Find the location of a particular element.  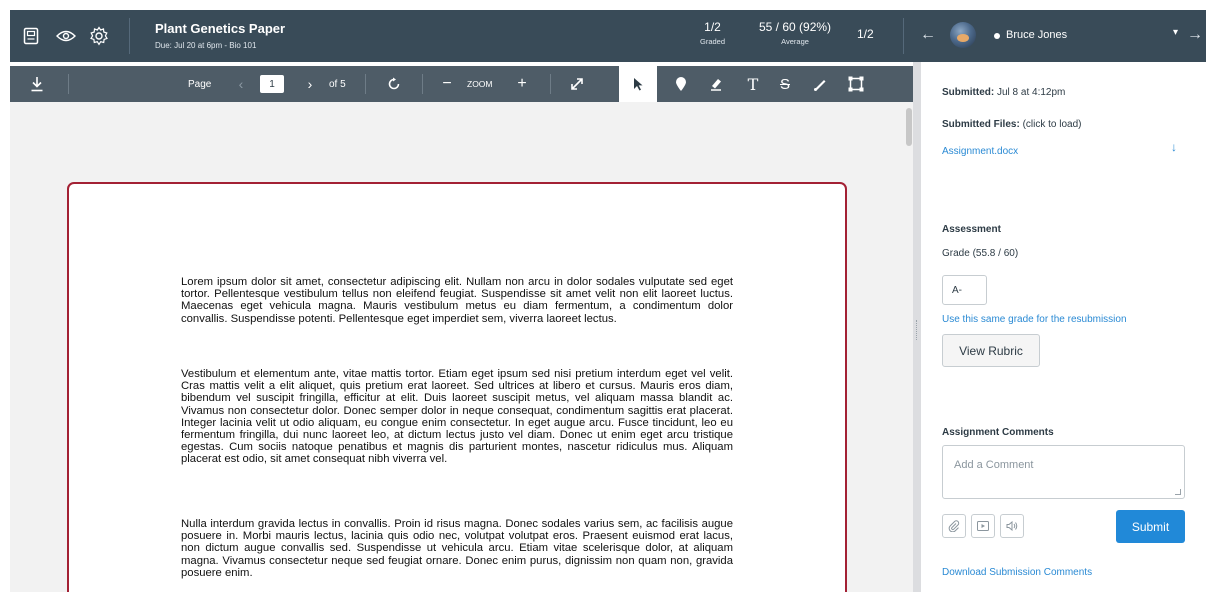

previous-student-arrow-icon: ← is located at coordinates (928, 35).